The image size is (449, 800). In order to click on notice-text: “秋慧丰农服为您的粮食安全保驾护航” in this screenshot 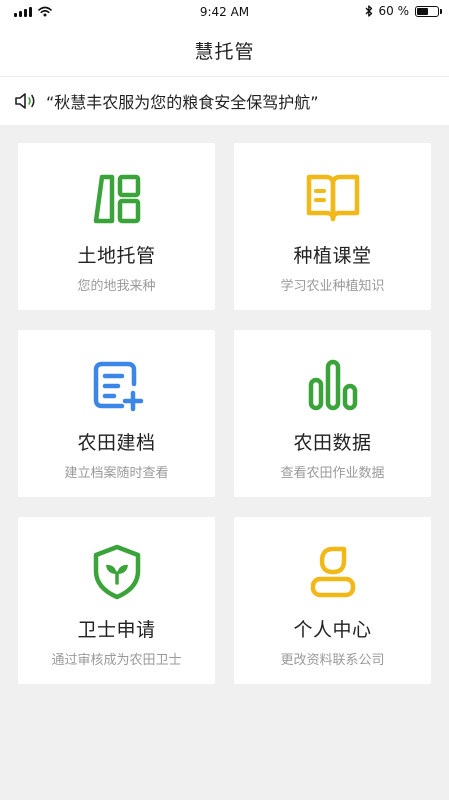, I will do `click(182, 102)`.